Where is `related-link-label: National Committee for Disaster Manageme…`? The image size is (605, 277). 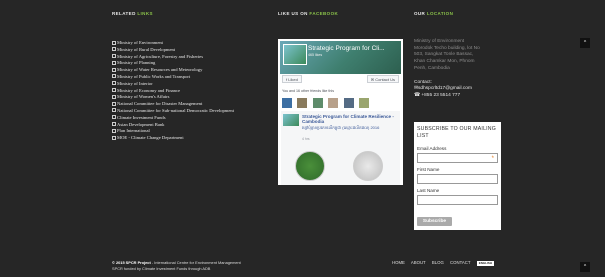 related-link-label: National Committee for Disaster Manageme… is located at coordinates (159, 103).